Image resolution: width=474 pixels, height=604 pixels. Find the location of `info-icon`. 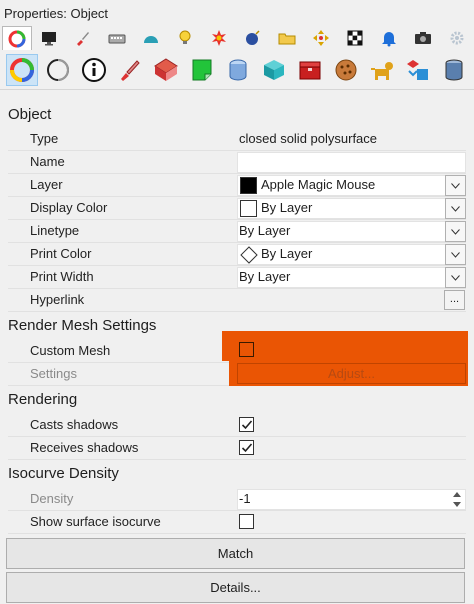

info-icon is located at coordinates (94, 70).